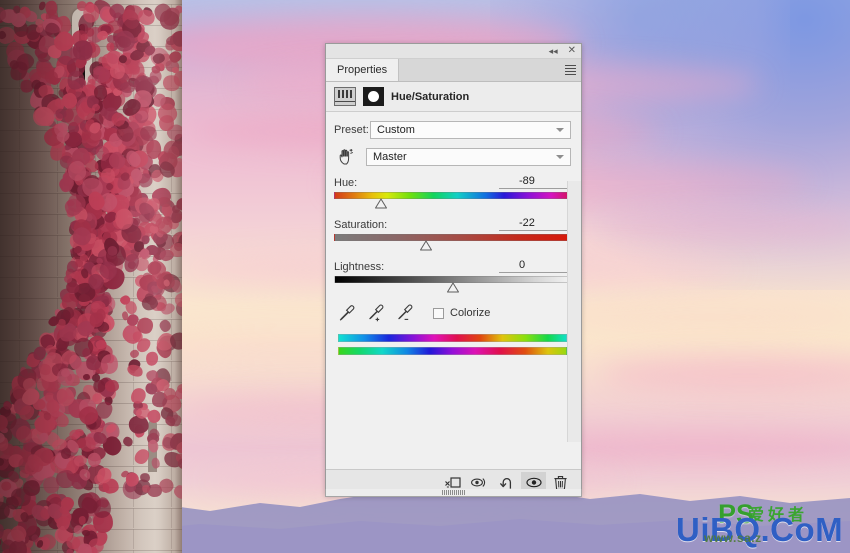 Image resolution: width=850 pixels, height=553 pixels. What do you see at coordinates (359, 267) in the screenshot?
I see `lightness-label: Lightness:` at bounding box center [359, 267].